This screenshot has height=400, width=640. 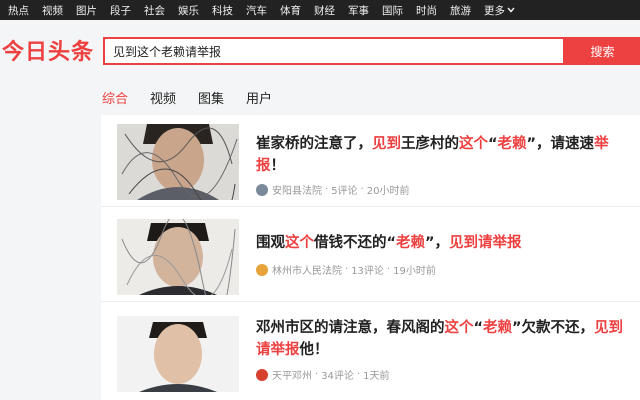 I want to click on chevron-down-icon, so click(x=511, y=10).